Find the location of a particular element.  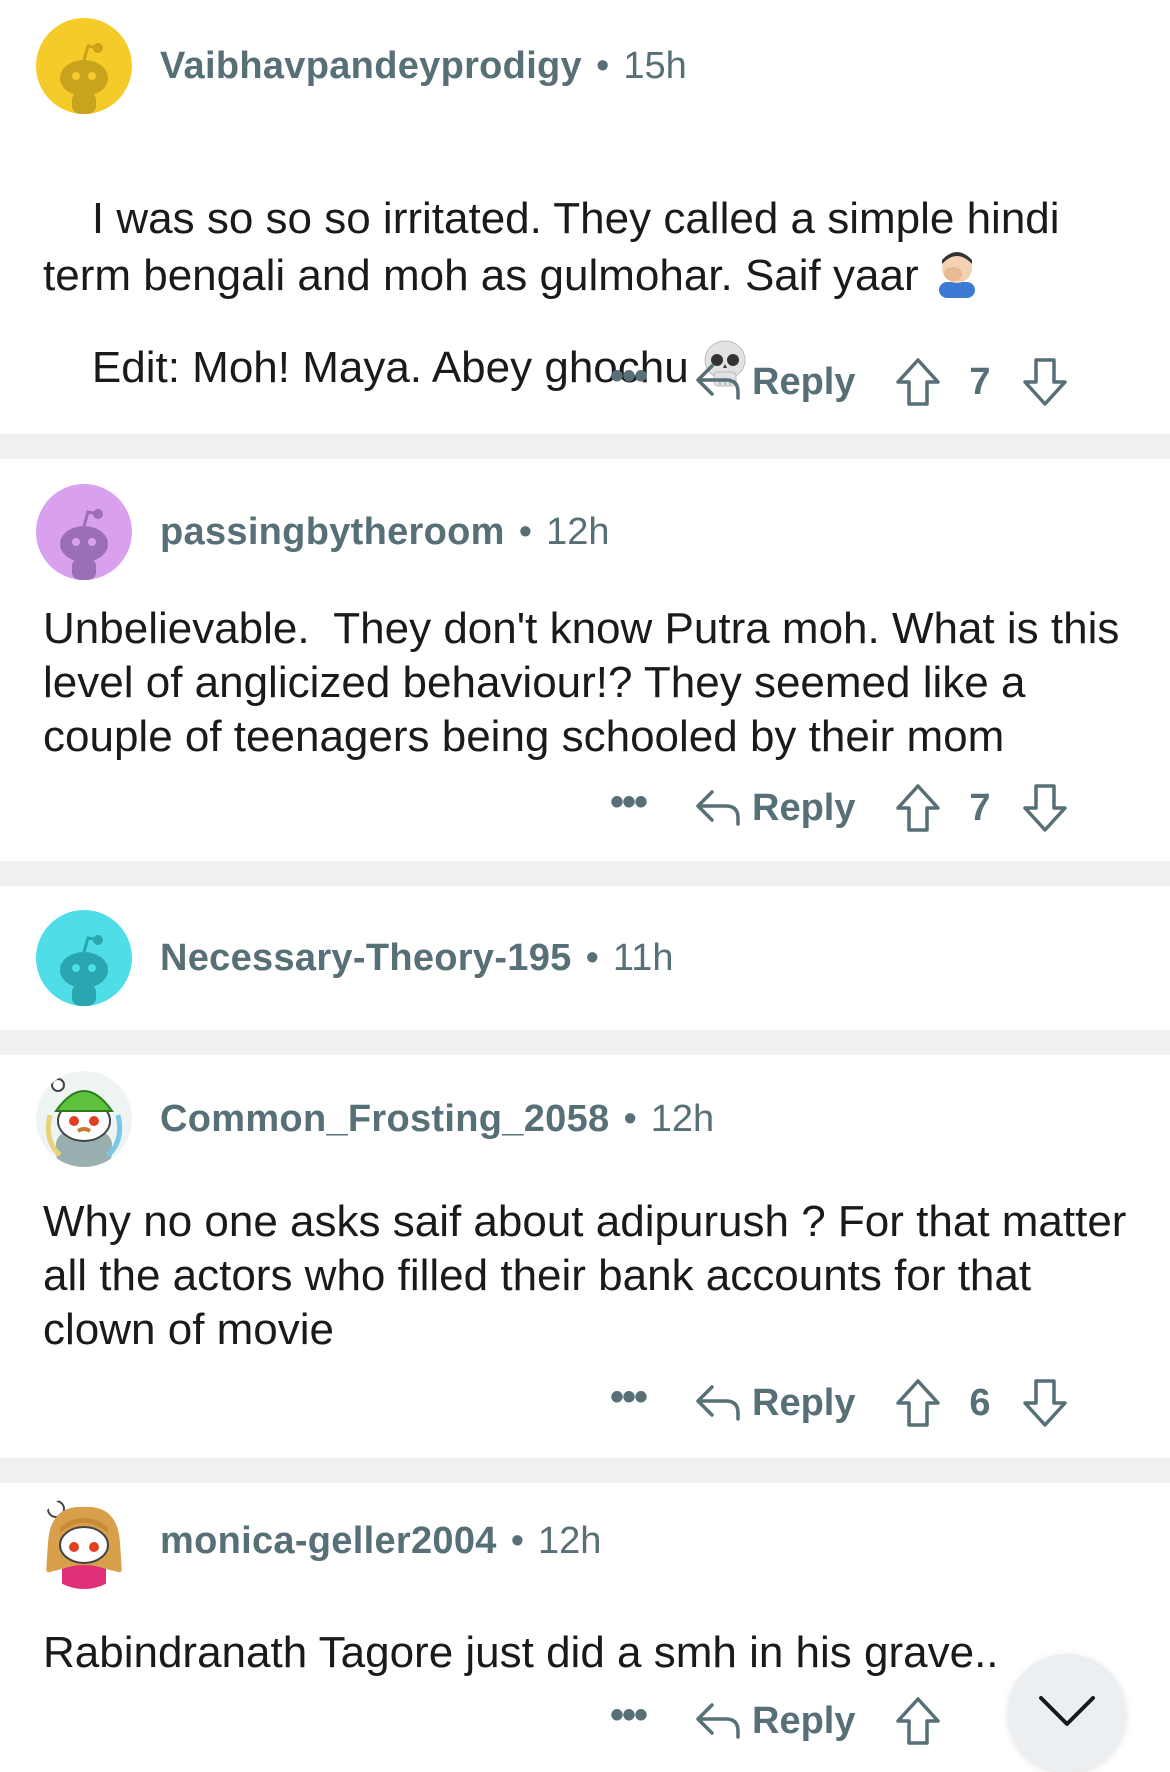

comment-meta: Common_Frosting_2058 • 12h is located at coordinates (437, 1119).